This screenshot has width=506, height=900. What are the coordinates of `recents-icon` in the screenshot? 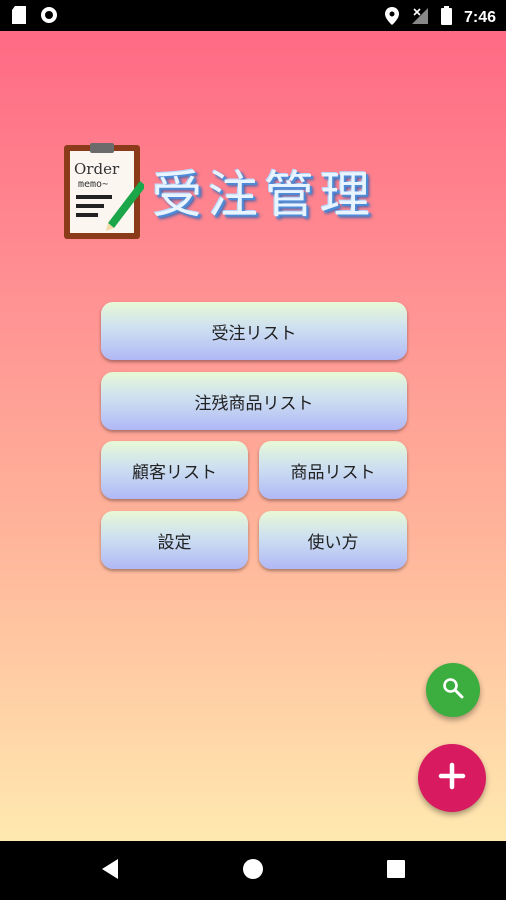 It's located at (396, 871).